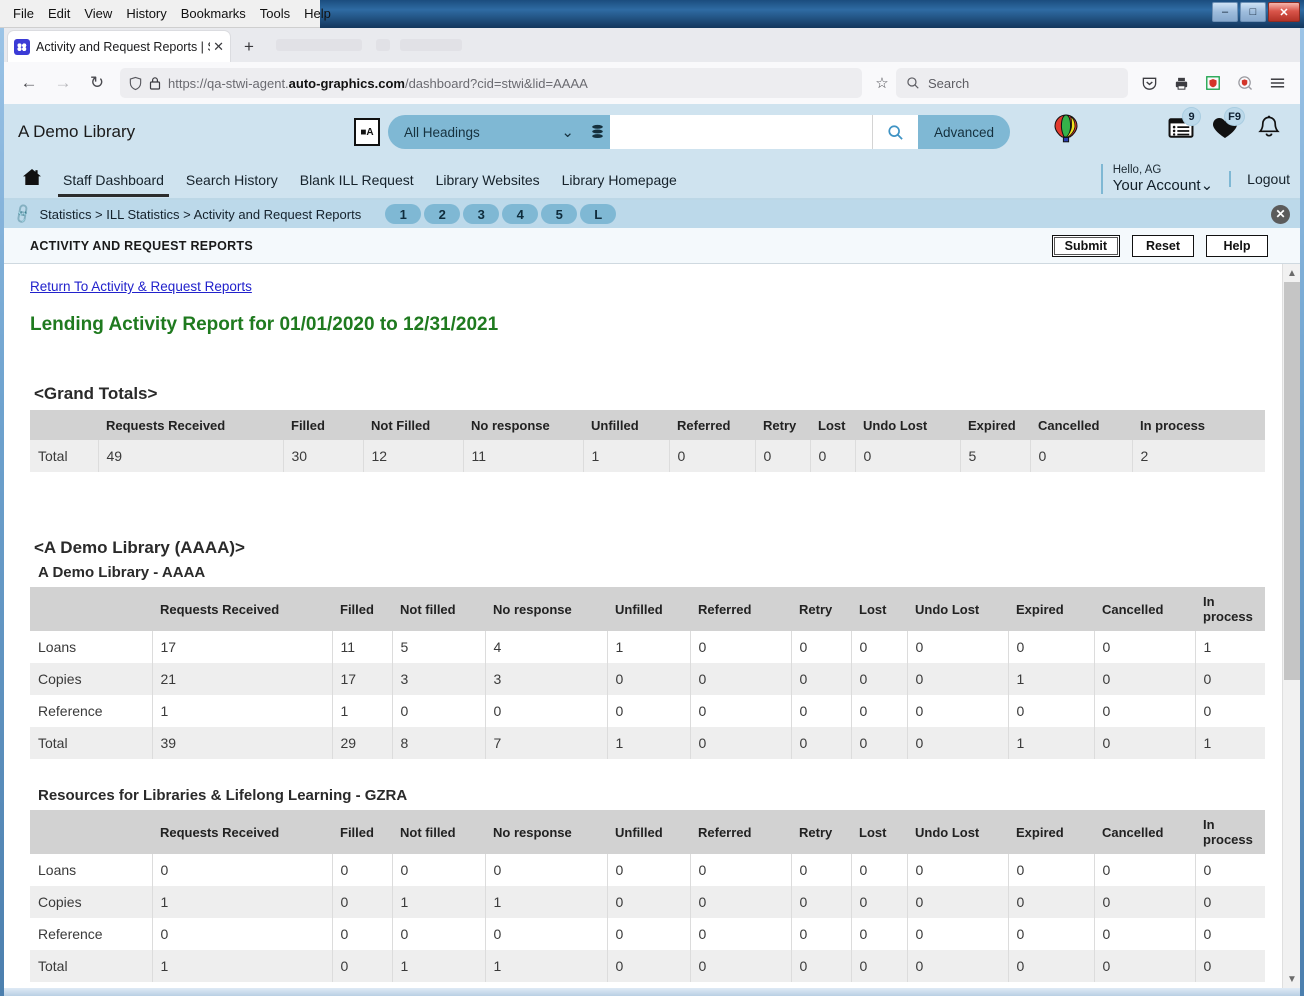  What do you see at coordinates (1163, 185) in the screenshot?
I see `account-label: Your Account⌄` at bounding box center [1163, 185].